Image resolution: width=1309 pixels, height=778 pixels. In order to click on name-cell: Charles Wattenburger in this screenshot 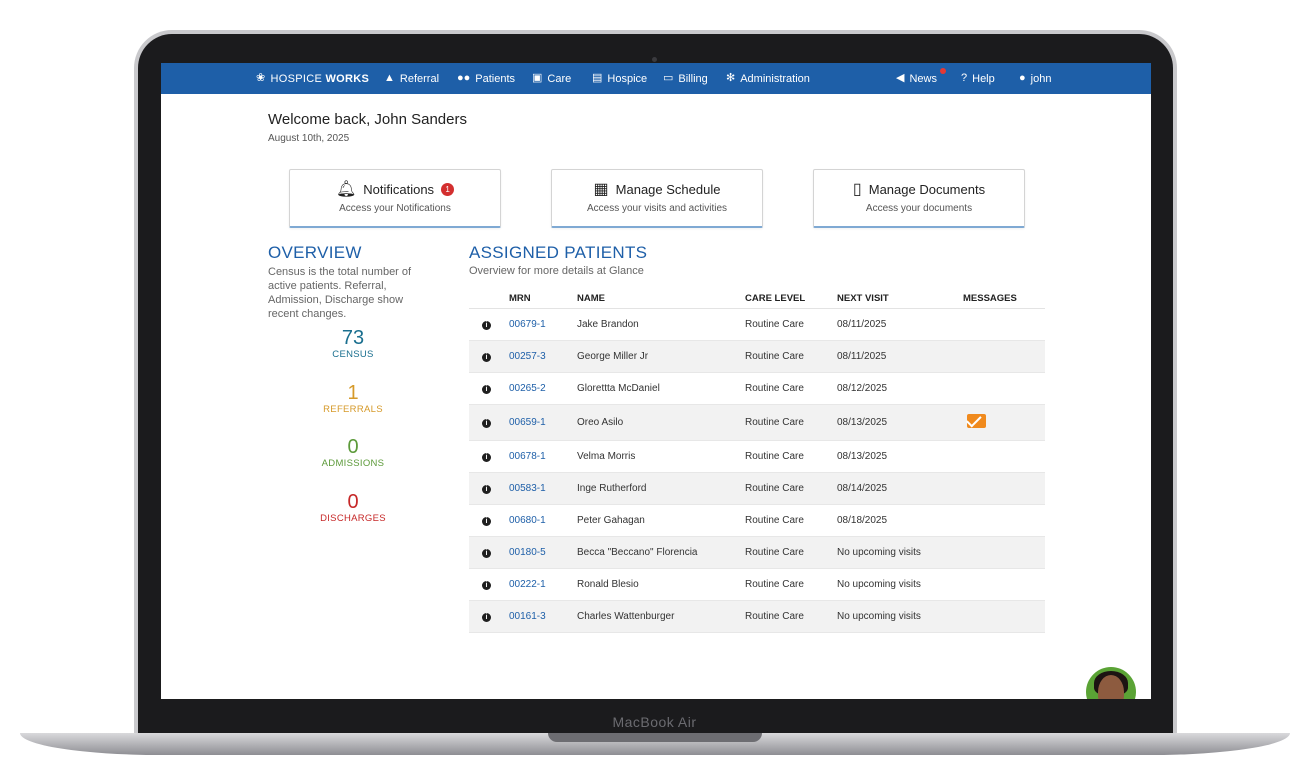, I will do `click(661, 616)`.